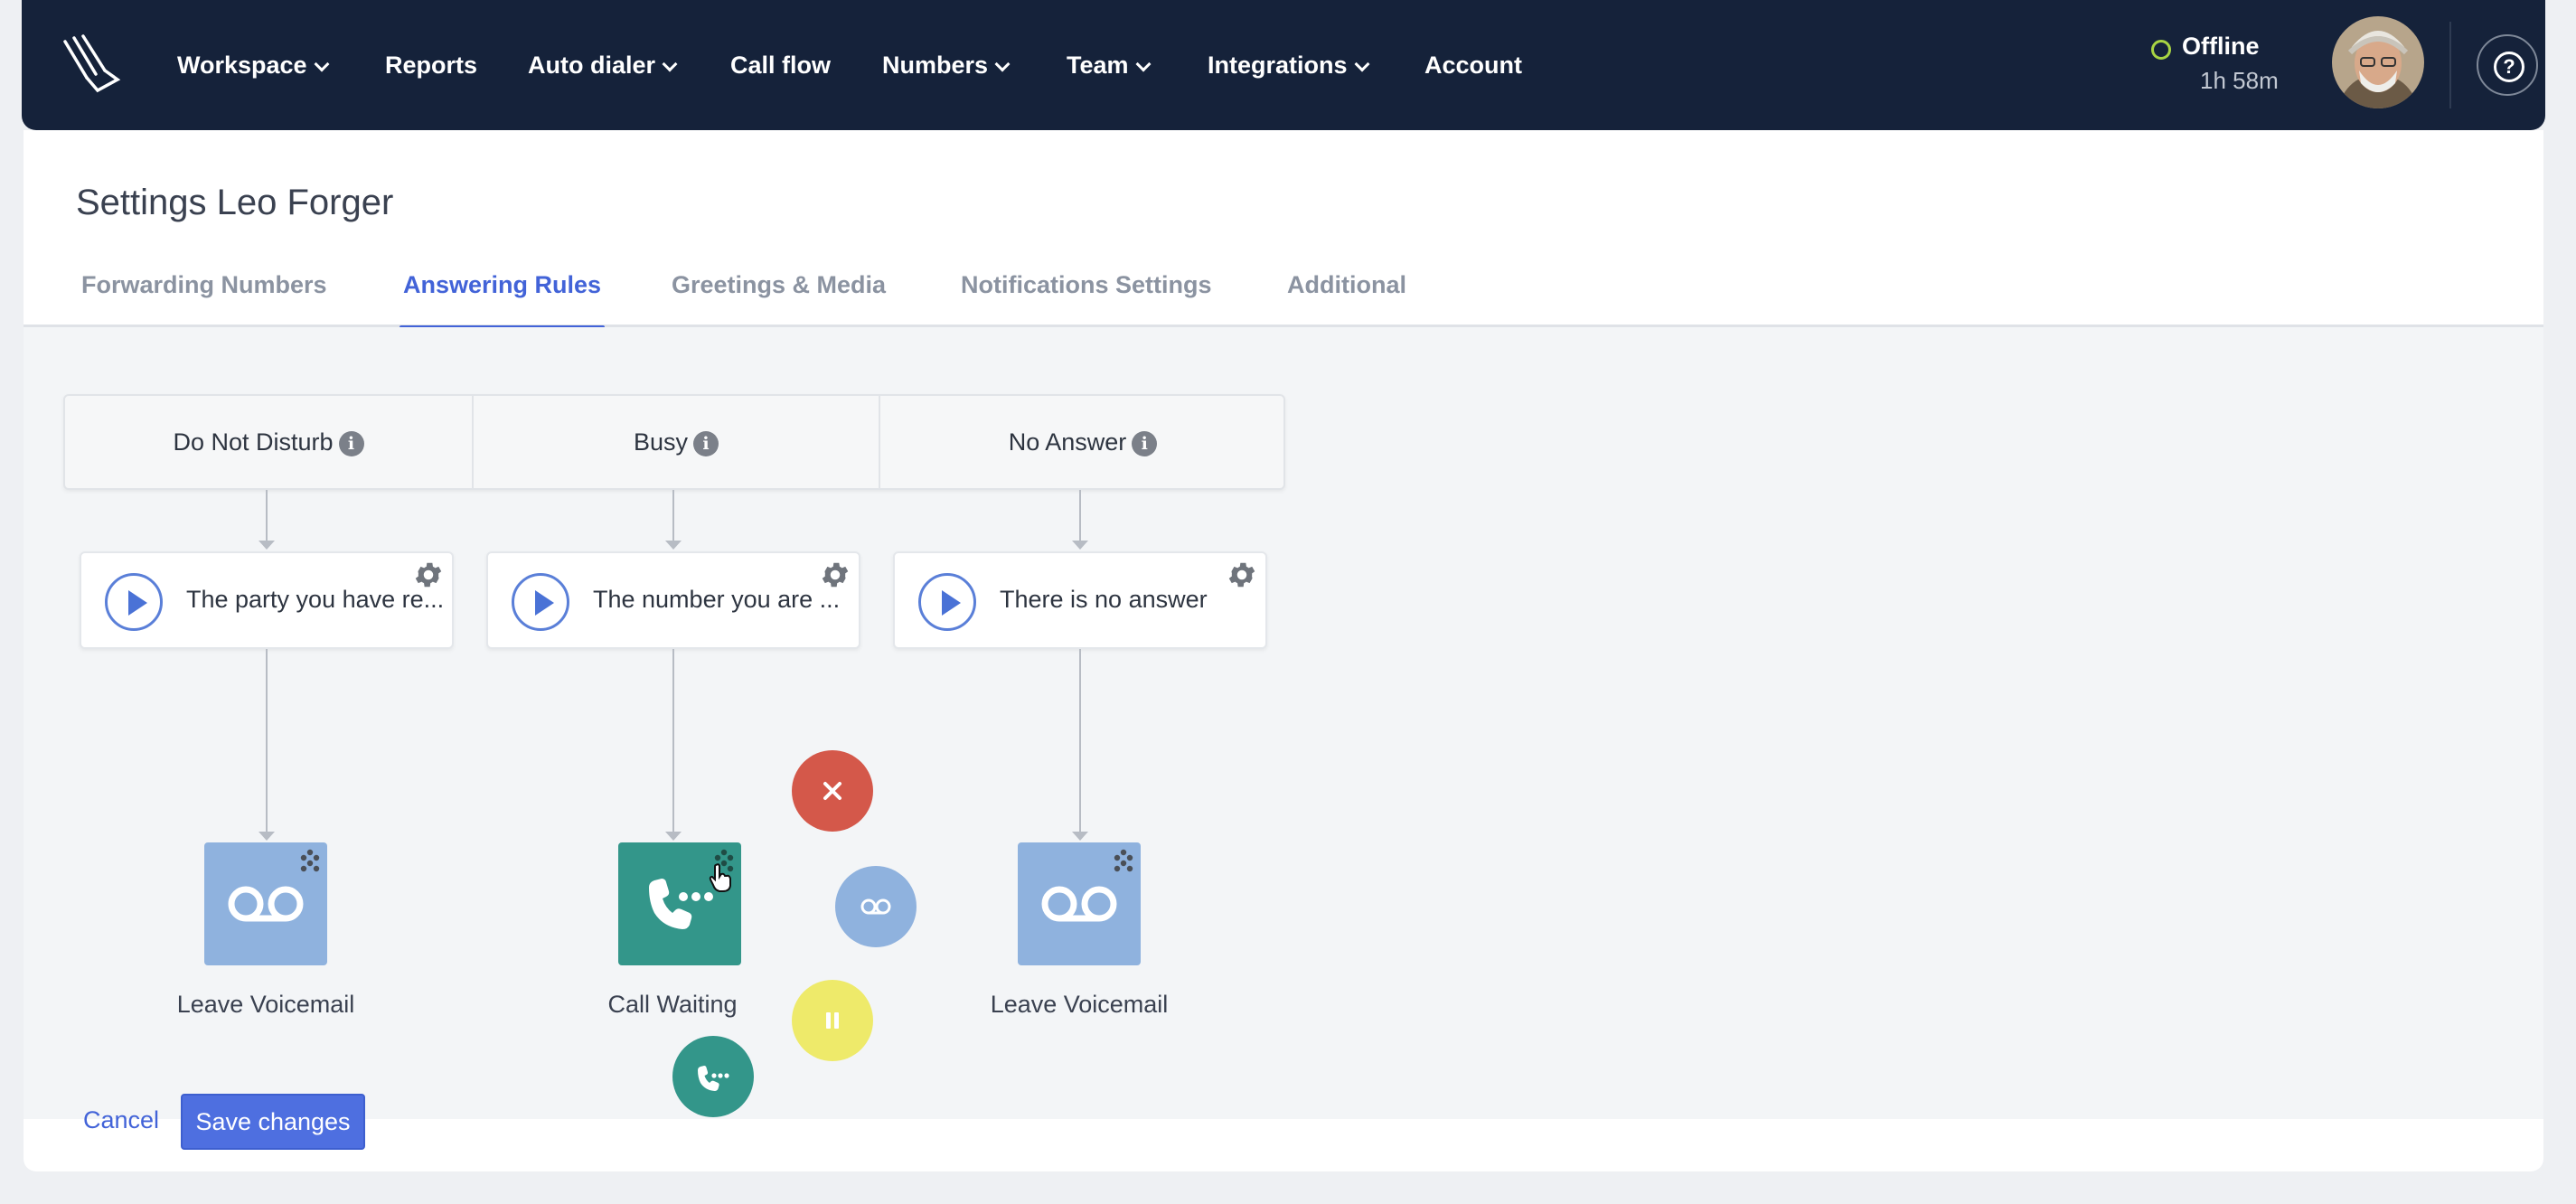 This screenshot has width=2576, height=1204. I want to click on nav-reports: Reports, so click(431, 65).